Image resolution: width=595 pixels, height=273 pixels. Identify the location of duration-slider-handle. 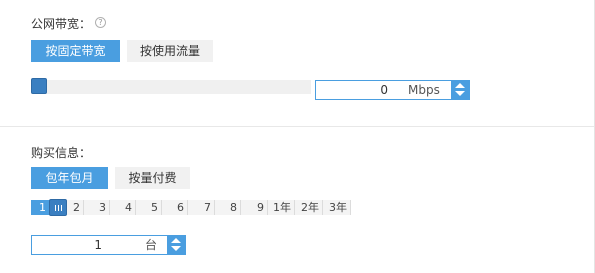
(58, 207).